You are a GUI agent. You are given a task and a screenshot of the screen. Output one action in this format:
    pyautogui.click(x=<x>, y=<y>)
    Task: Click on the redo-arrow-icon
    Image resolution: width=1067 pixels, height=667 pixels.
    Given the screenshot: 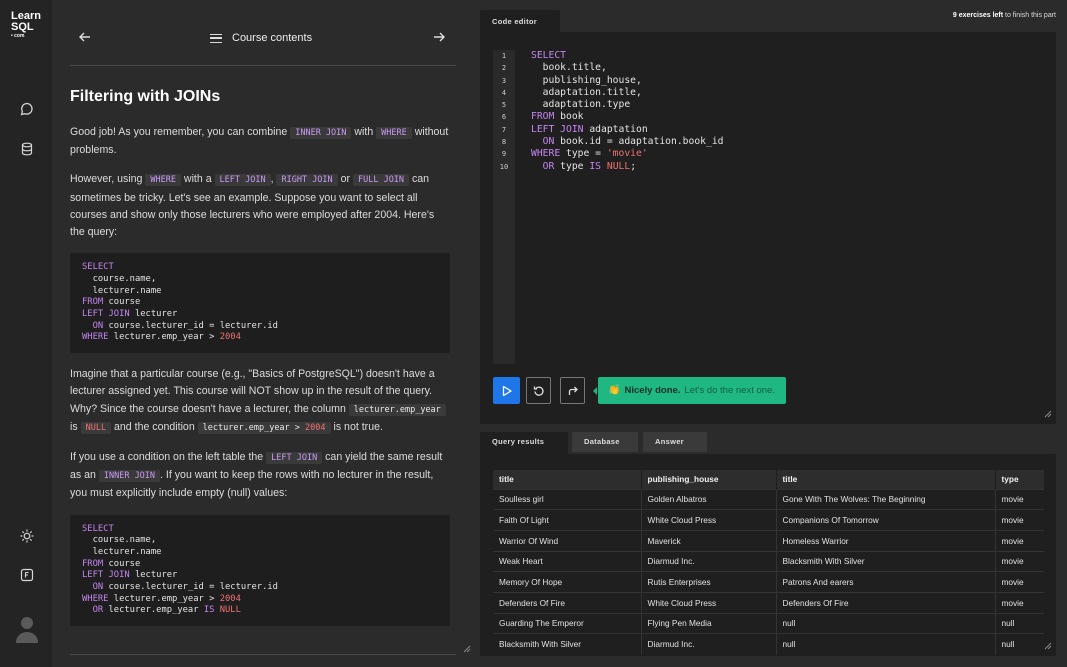 What is the action you would take?
    pyautogui.click(x=573, y=390)
    